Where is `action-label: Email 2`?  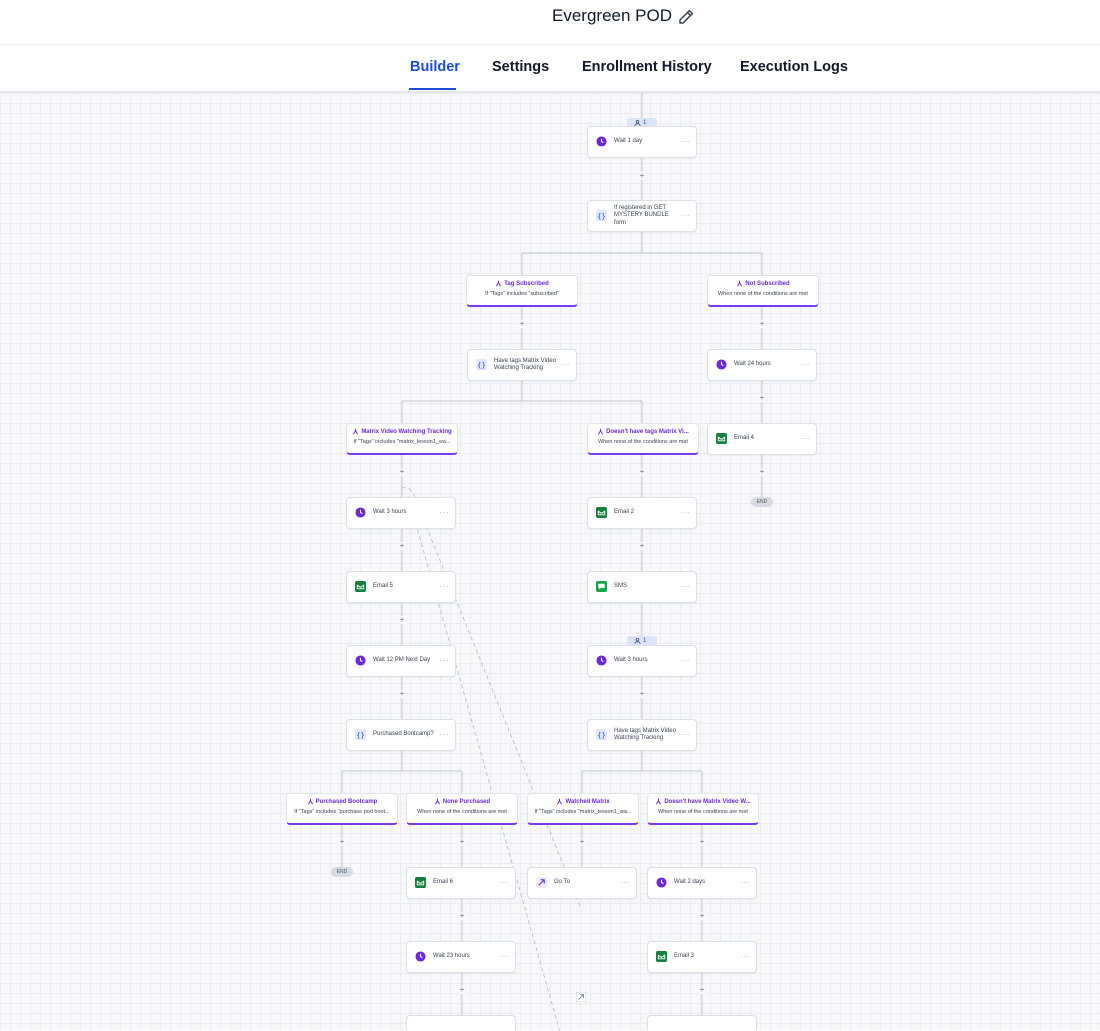
action-label: Email 2 is located at coordinates (624, 512).